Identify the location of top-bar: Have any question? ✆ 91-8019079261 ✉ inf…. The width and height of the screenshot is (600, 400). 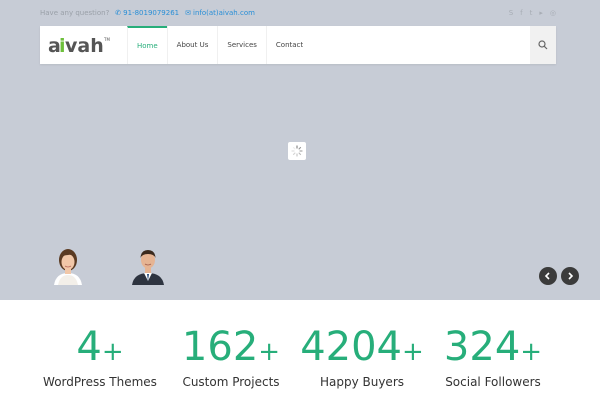
(298, 13).